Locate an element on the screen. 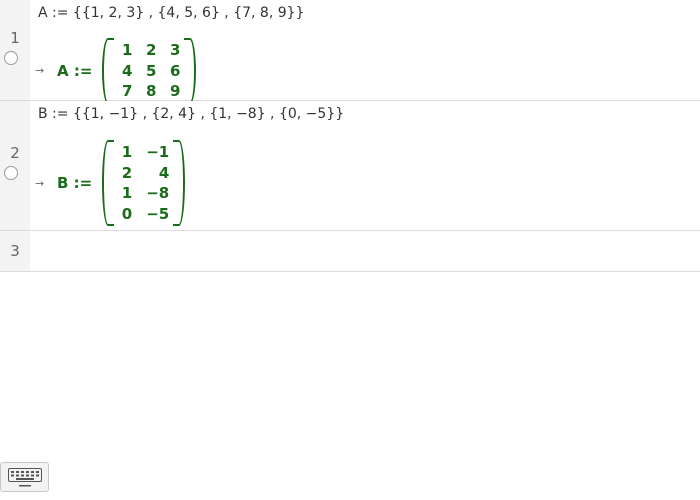 Image resolution: width=700 pixels, height=500 pixels. row-number: 1 is located at coordinates (15, 38).